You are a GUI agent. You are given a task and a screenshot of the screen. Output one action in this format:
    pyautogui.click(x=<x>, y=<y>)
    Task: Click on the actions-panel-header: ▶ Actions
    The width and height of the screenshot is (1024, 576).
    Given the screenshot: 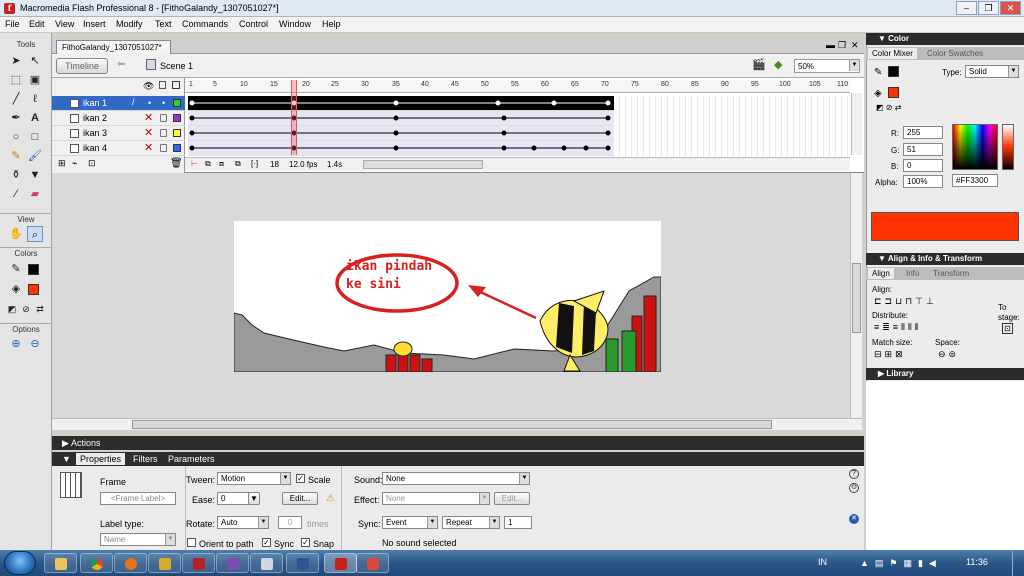 What is the action you would take?
    pyautogui.click(x=458, y=443)
    